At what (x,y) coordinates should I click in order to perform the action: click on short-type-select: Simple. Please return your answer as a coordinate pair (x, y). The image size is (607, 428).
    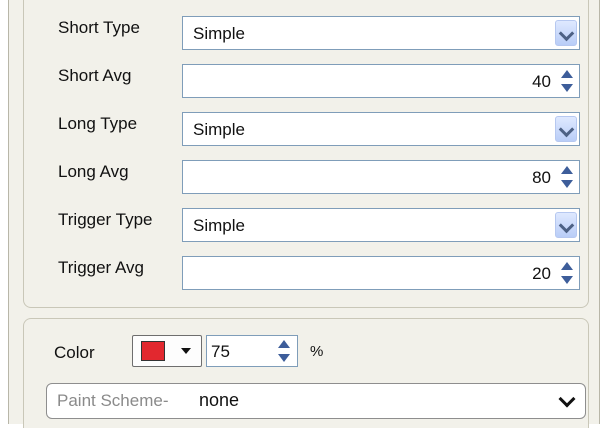
    Looking at the image, I should click on (381, 33).